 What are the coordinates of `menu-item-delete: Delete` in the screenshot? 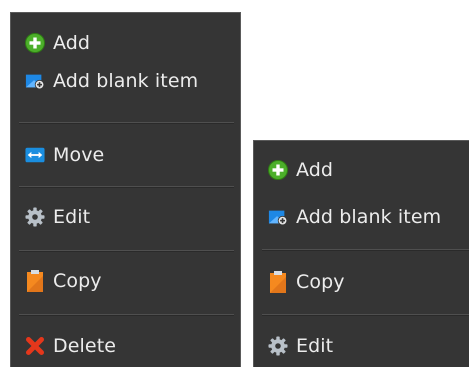 It's located at (125, 346).